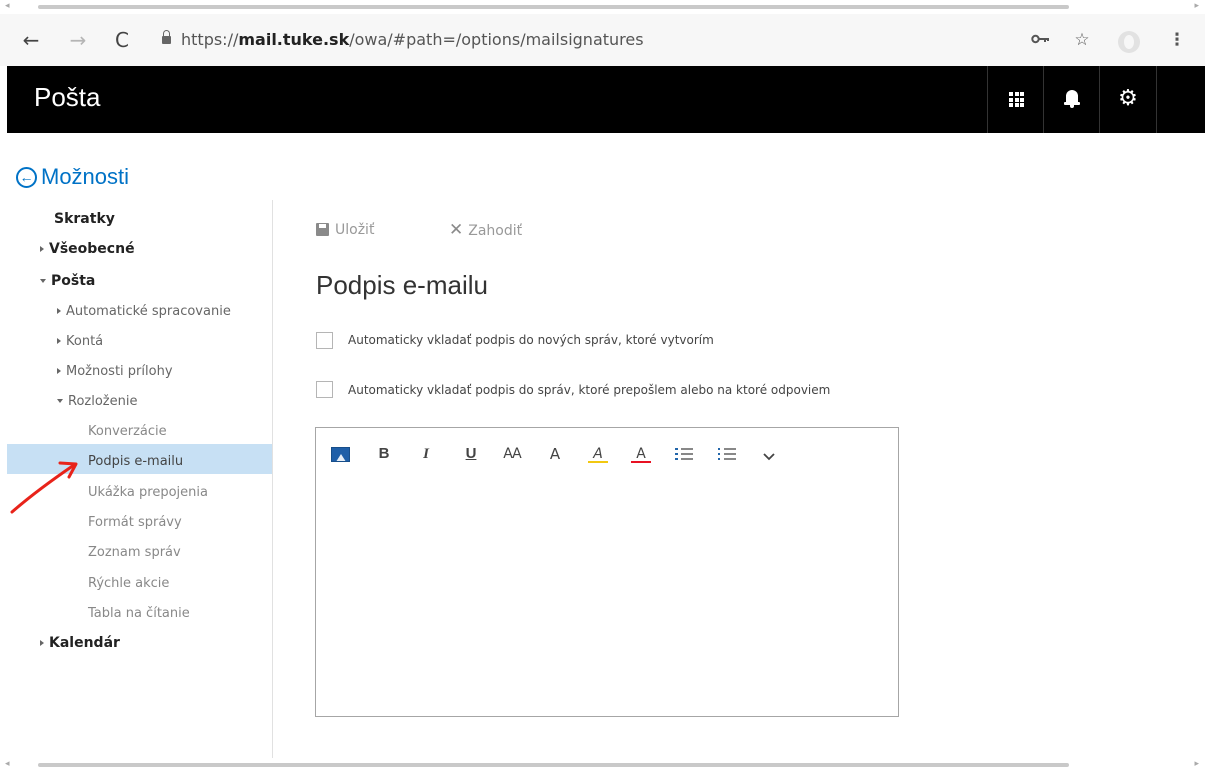 The height and width of the screenshot is (772, 1205). Describe the element at coordinates (272, 480) in the screenshot. I see `nav-divider` at that location.